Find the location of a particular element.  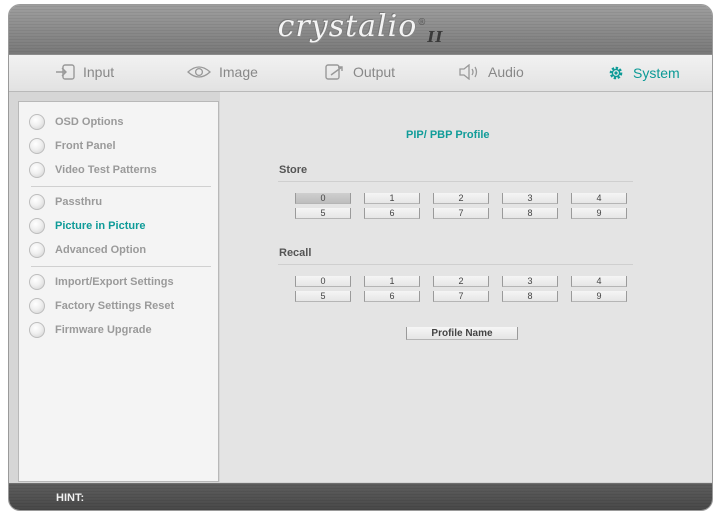

logo-model: II is located at coordinates (435, 37).